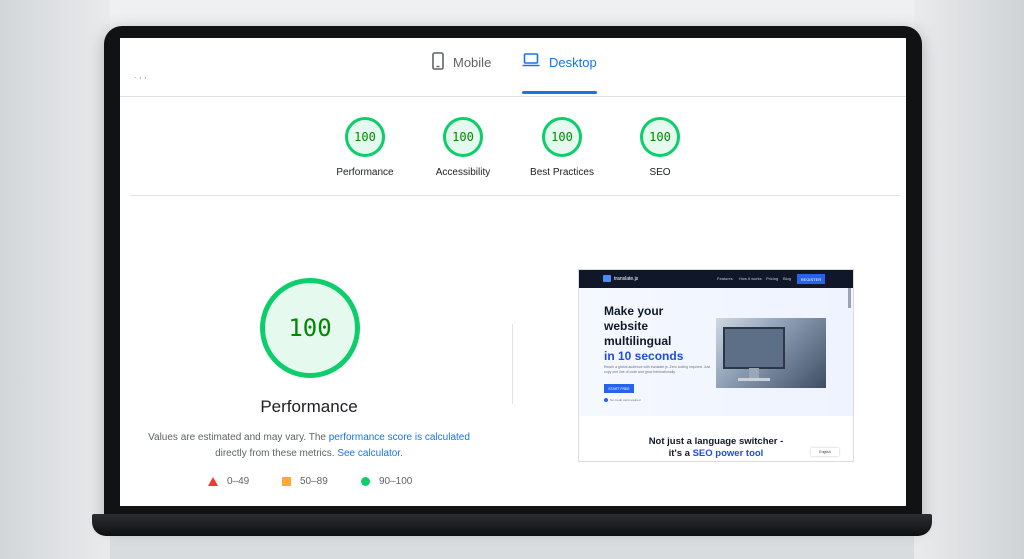  What do you see at coordinates (849, 298) in the screenshot?
I see `thumbnail-scrollbar` at bounding box center [849, 298].